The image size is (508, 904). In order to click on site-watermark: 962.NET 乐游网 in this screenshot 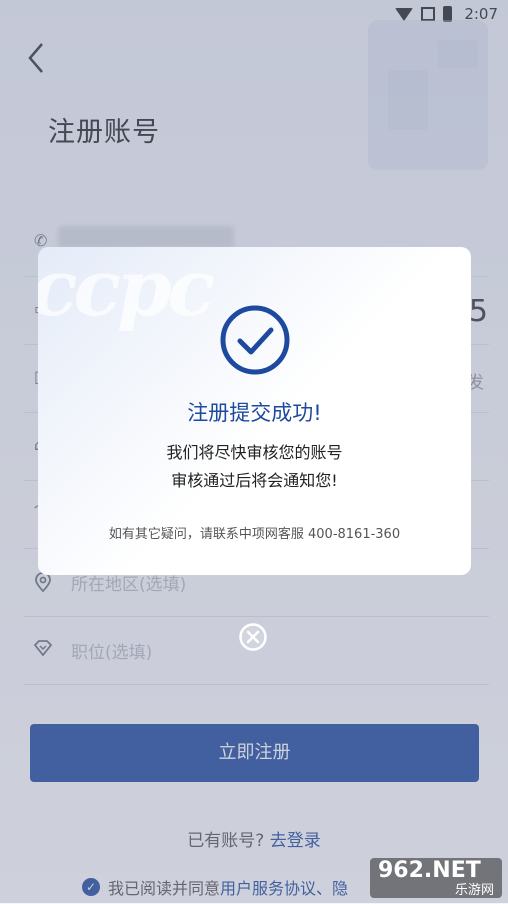, I will do `click(436, 878)`.